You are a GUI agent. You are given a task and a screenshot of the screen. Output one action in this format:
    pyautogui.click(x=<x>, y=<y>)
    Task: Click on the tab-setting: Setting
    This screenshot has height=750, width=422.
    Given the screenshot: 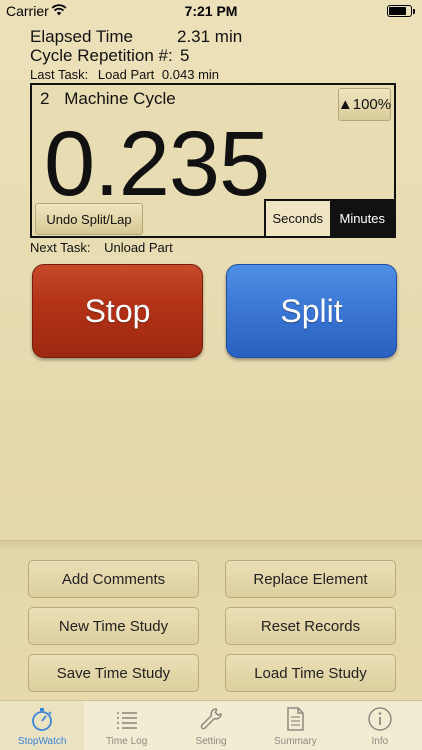 What is the action you would take?
    pyautogui.click(x=211, y=725)
    